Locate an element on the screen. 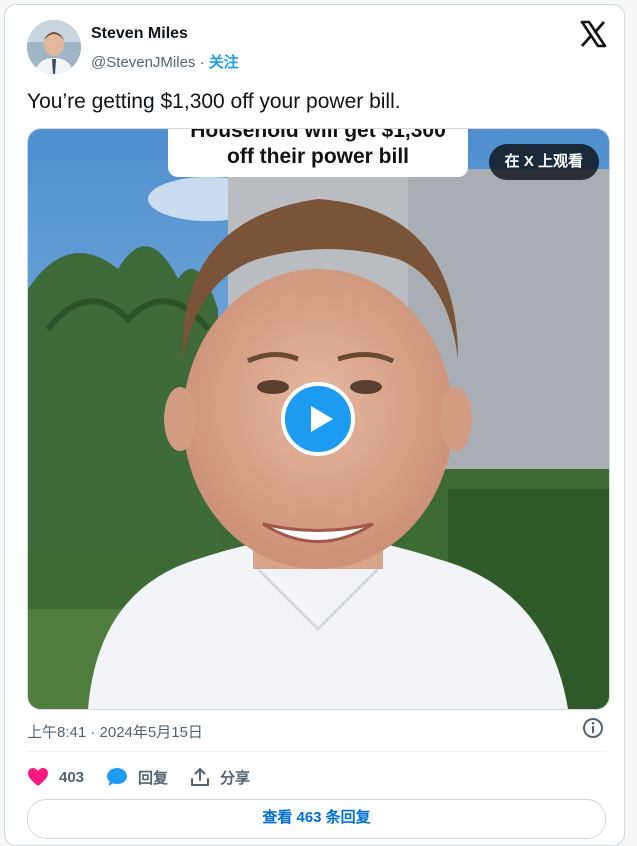 The width and height of the screenshot is (637, 846). like-button: 403 is located at coordinates (55, 777).